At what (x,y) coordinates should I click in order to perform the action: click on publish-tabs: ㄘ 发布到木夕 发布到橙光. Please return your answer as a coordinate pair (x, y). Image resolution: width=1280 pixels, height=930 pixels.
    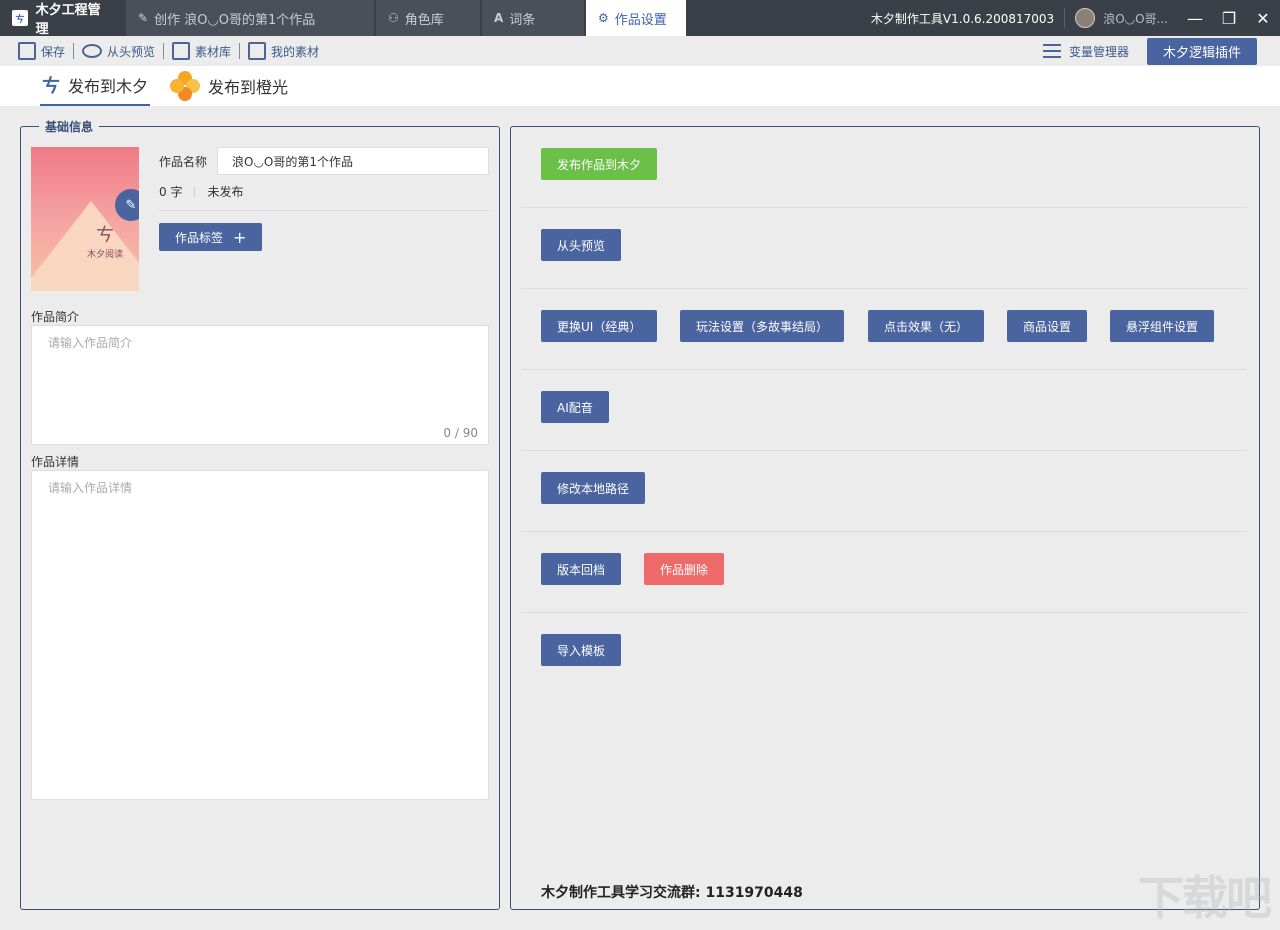
    Looking at the image, I should click on (640, 86).